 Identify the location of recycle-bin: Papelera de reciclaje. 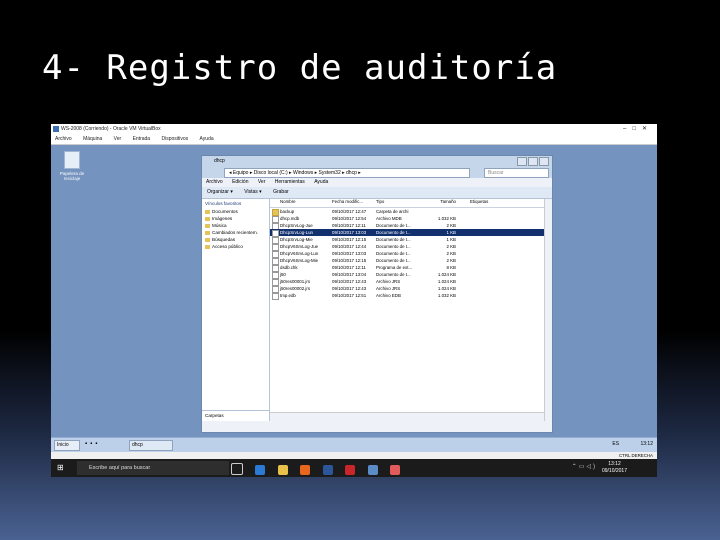
(72, 166).